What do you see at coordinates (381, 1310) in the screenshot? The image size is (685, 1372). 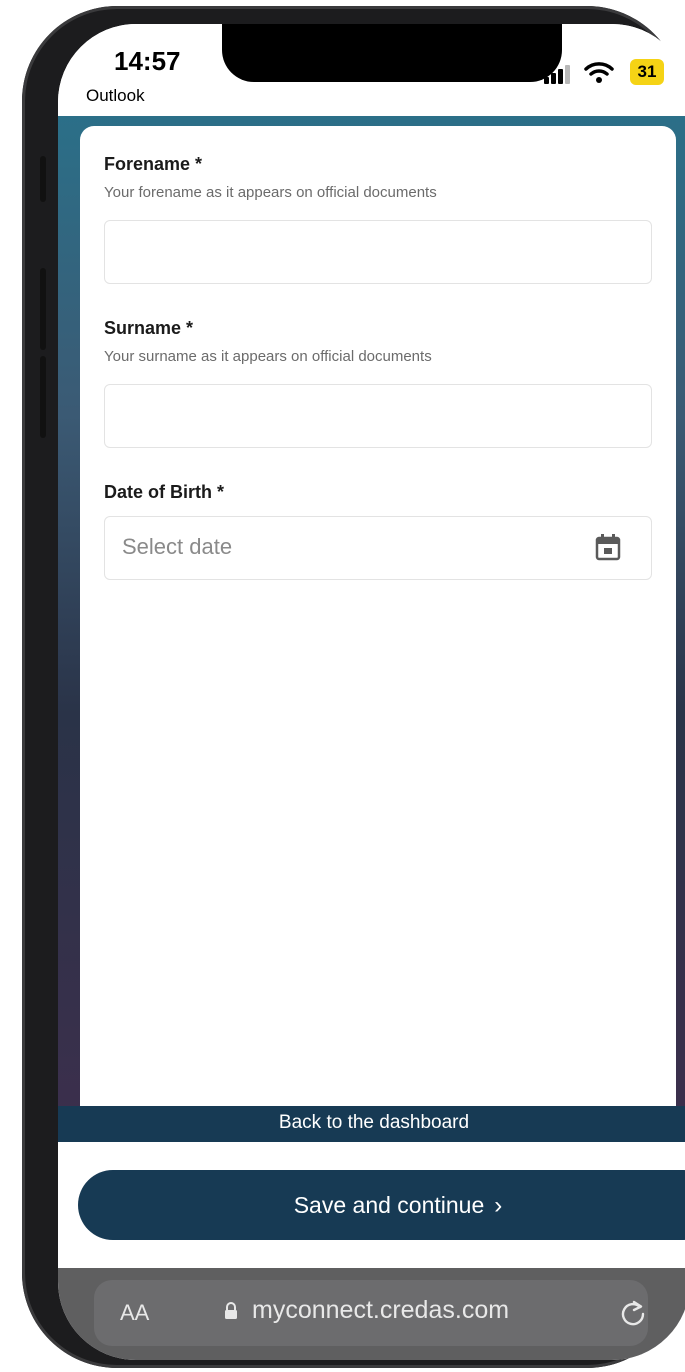 I see `url-text: myconnect.credas.com` at bounding box center [381, 1310].